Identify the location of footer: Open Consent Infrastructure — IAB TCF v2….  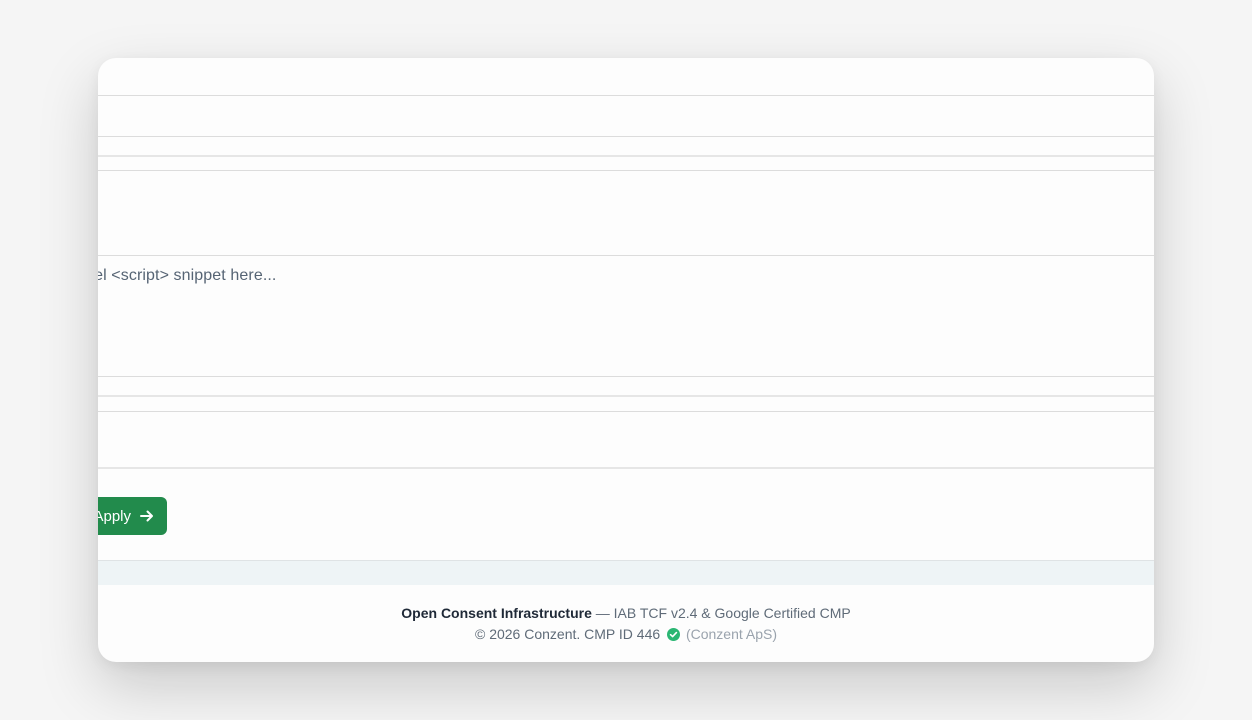
(626, 623).